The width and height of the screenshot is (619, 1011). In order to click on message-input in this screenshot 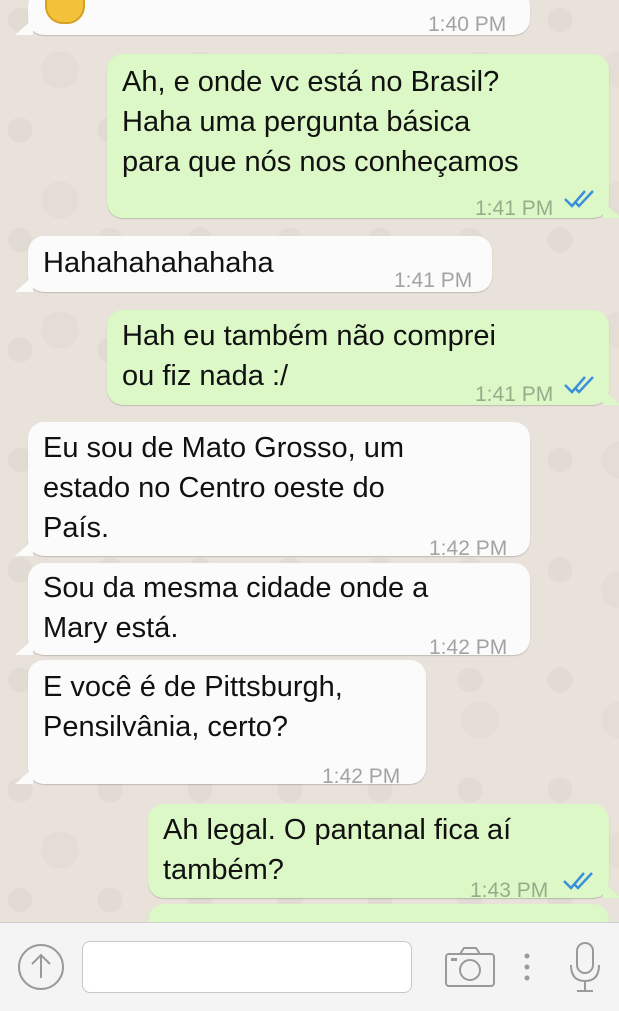, I will do `click(247, 967)`.